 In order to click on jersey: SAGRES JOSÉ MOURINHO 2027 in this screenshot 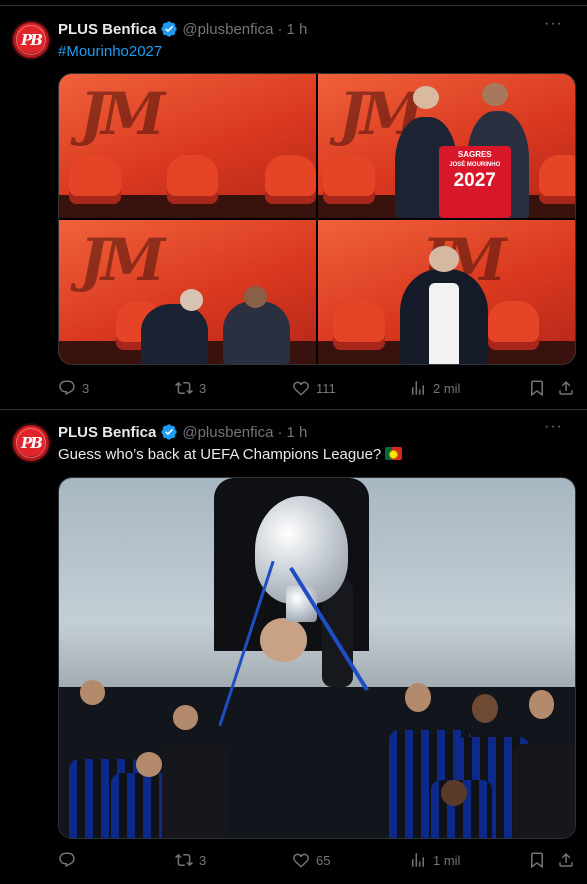, I will do `click(474, 182)`.